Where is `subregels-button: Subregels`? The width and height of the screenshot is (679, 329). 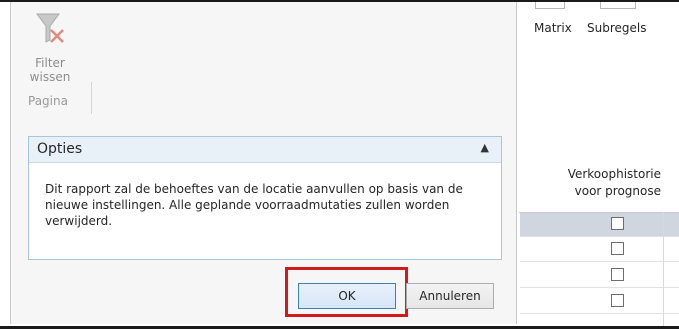
subregels-button: Subregels is located at coordinates (616, 28).